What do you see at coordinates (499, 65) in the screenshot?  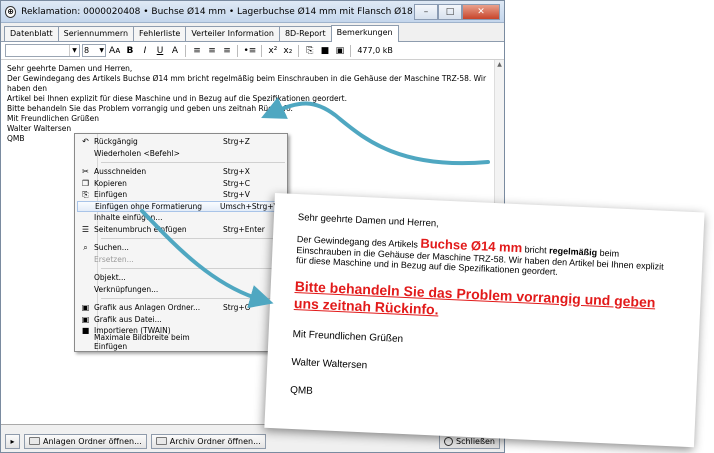 I see `scroll-up-icon: ▲` at bounding box center [499, 65].